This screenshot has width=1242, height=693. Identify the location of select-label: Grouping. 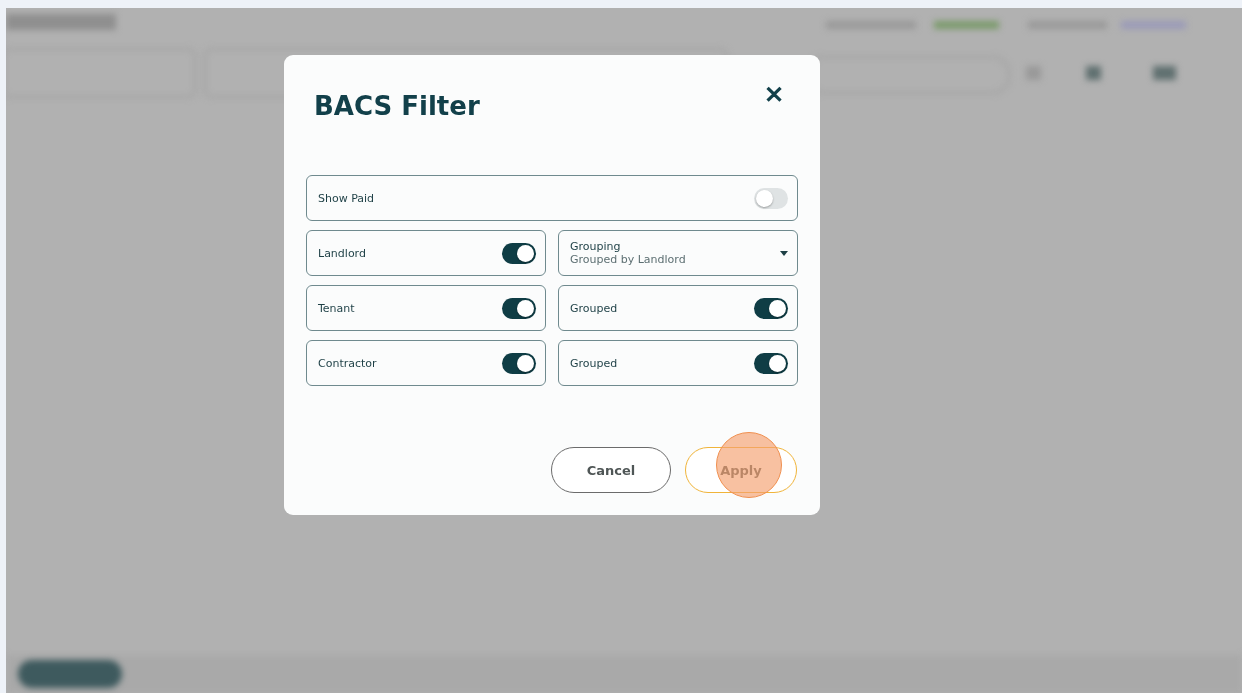
(596, 246).